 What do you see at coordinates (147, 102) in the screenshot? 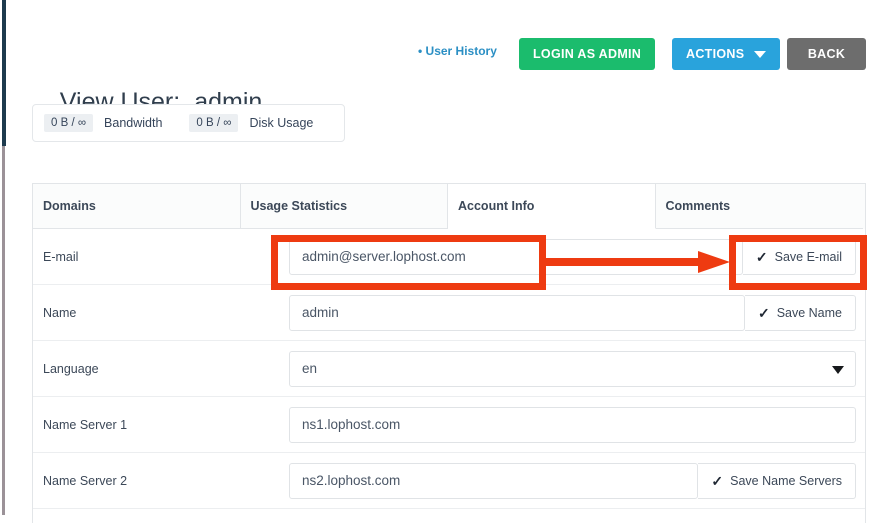
I see `page-title: View User: admin` at bounding box center [147, 102].